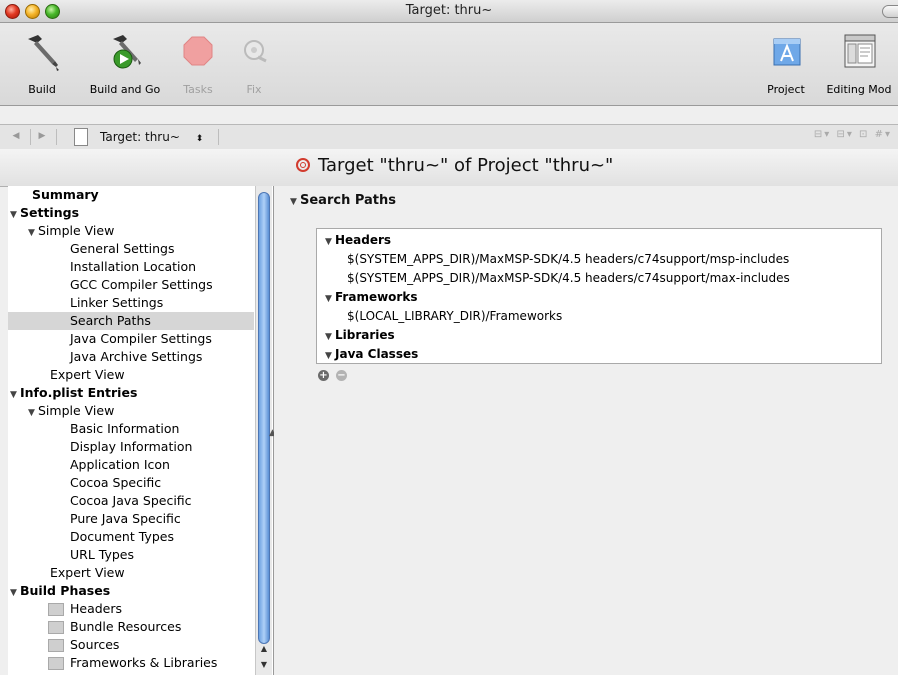  I want to click on nav-right-controls: ⊟▾ ⊟▾ ⊡ #▾, so click(853, 134).